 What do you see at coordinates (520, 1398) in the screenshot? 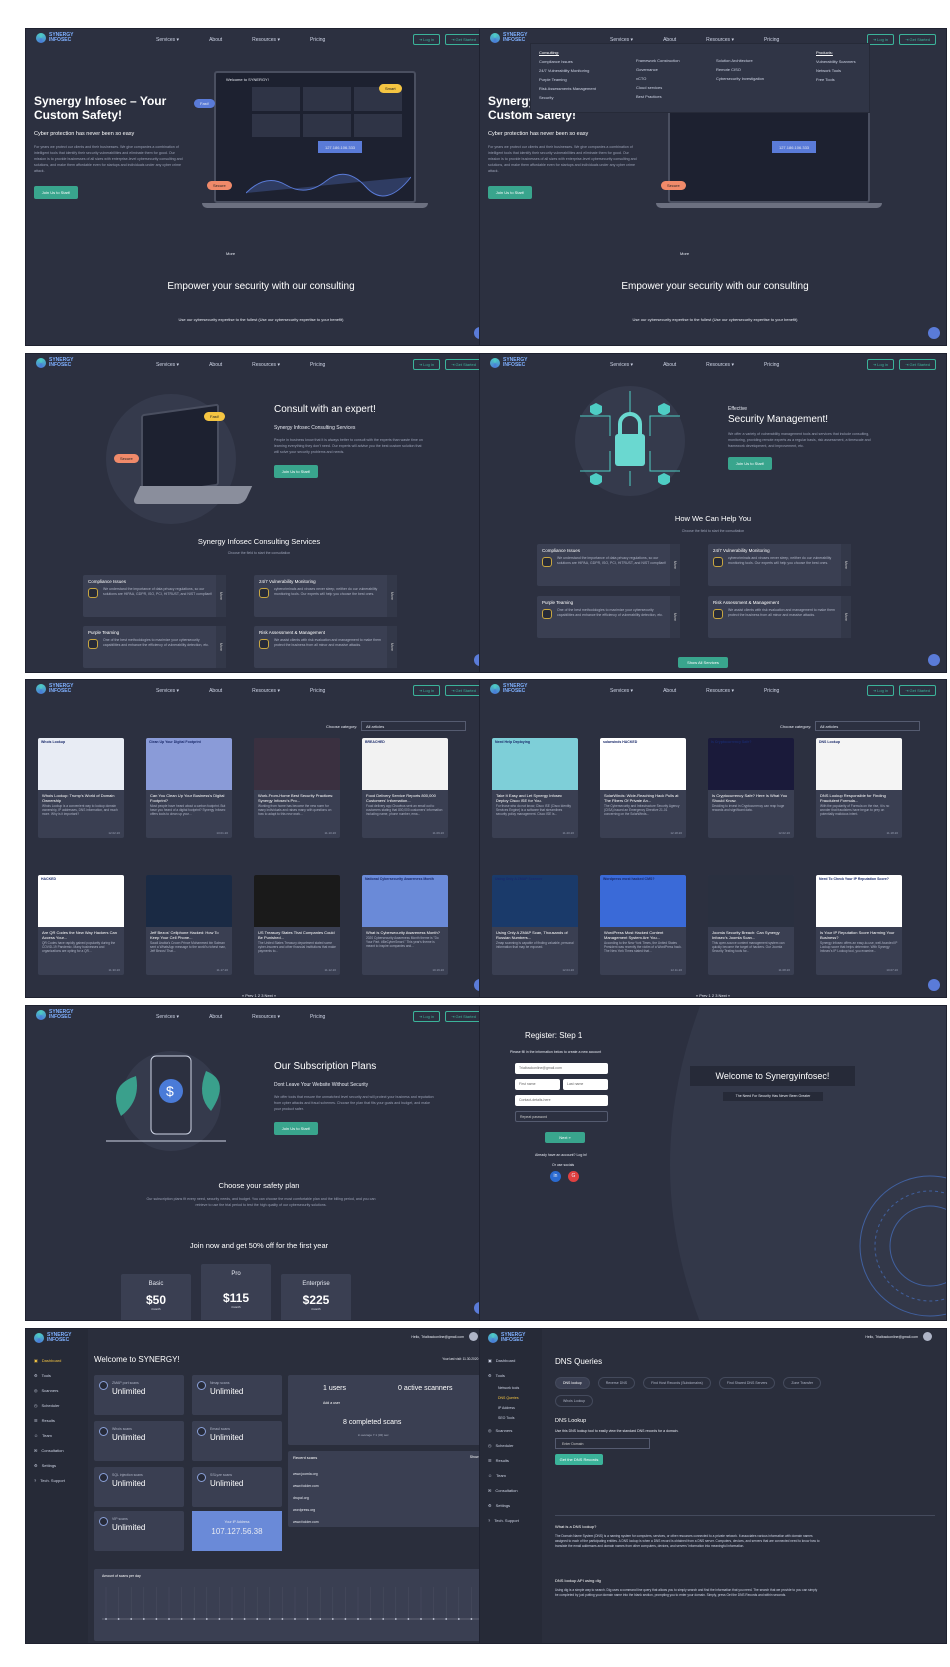
I see `sidebar-subitem-active: DNS Queries` at bounding box center [520, 1398].